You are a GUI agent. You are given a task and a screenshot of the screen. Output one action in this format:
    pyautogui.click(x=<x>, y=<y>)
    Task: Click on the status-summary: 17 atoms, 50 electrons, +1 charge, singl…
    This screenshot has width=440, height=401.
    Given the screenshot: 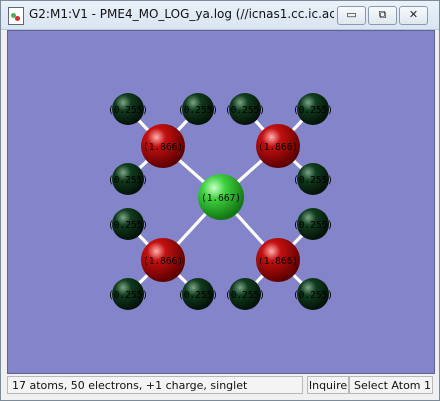 What is the action you would take?
    pyautogui.click(x=155, y=385)
    